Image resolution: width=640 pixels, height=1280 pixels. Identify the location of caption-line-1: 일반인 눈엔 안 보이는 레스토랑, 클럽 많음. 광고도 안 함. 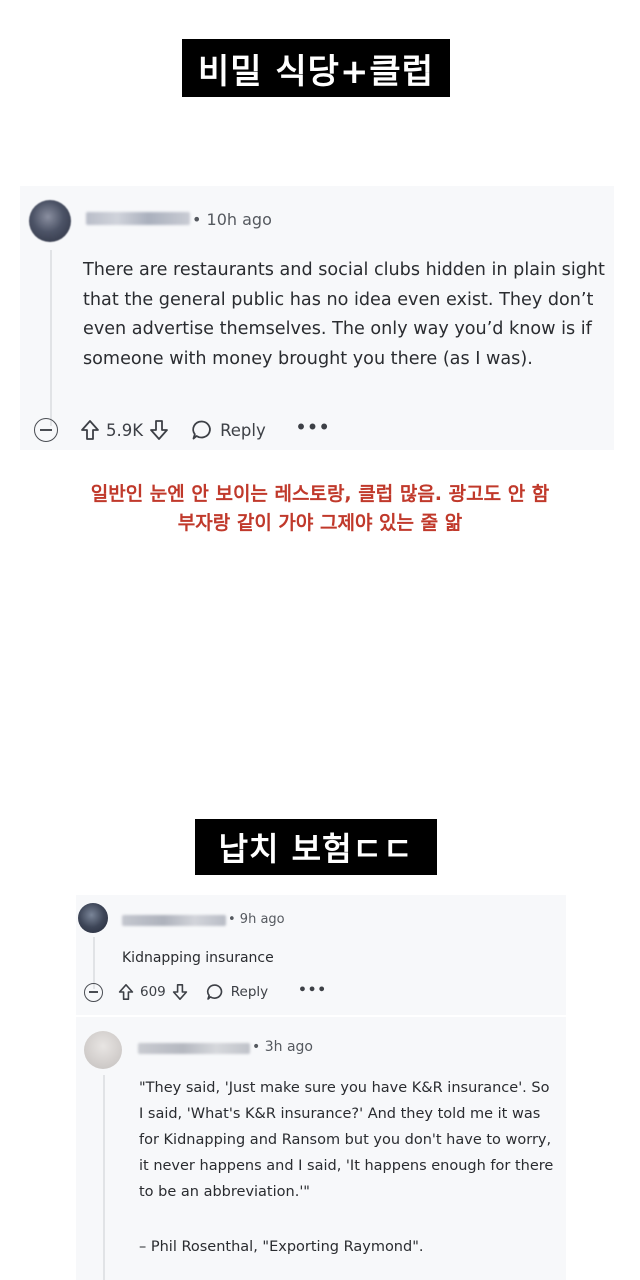
(320, 494).